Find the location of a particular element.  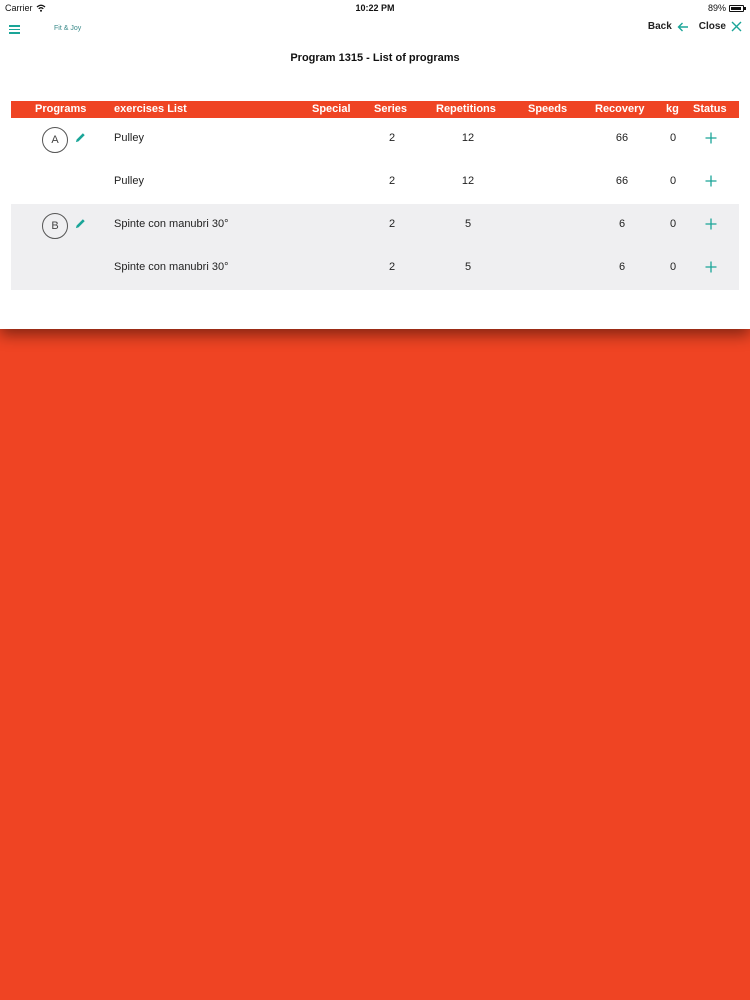

clock: 10:22 PM is located at coordinates (375, 8).